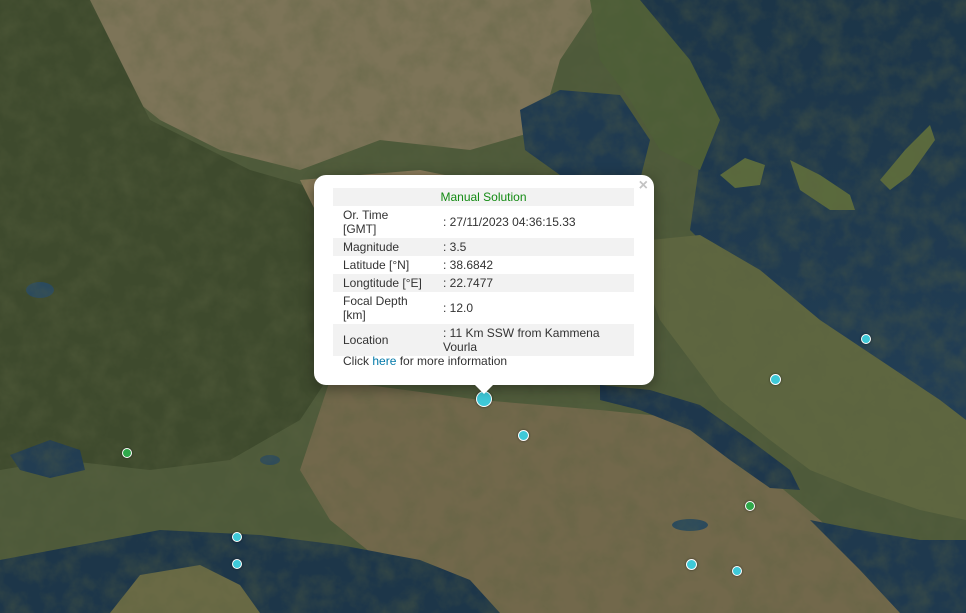 The width and height of the screenshot is (966, 613). Describe the element at coordinates (375, 308) in the screenshot. I see `focal-depth-label: Focal Depth [km]` at that location.